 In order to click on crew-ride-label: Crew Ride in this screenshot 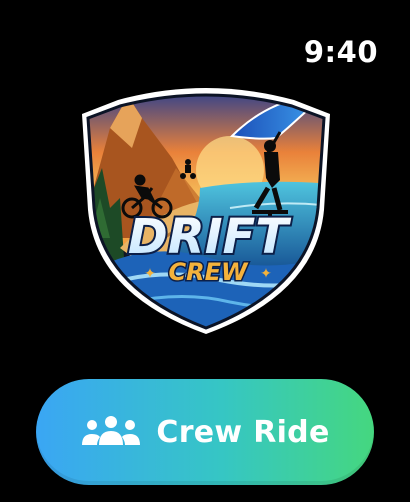, I will do `click(243, 432)`.